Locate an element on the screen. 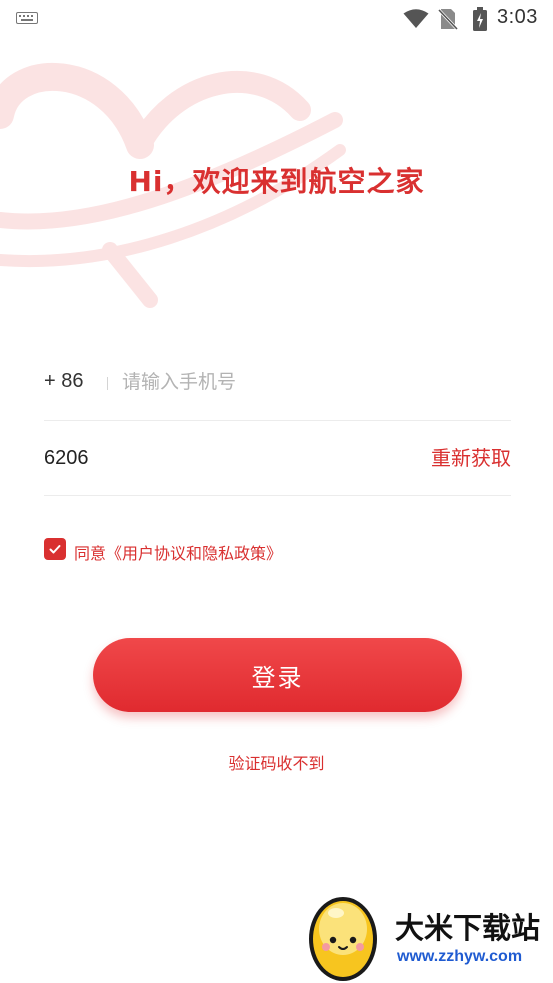 Image resolution: width=553 pixels, height=983 pixels. welcome-greeting: Hi，欢迎来到航空之家 is located at coordinates (276, 181).